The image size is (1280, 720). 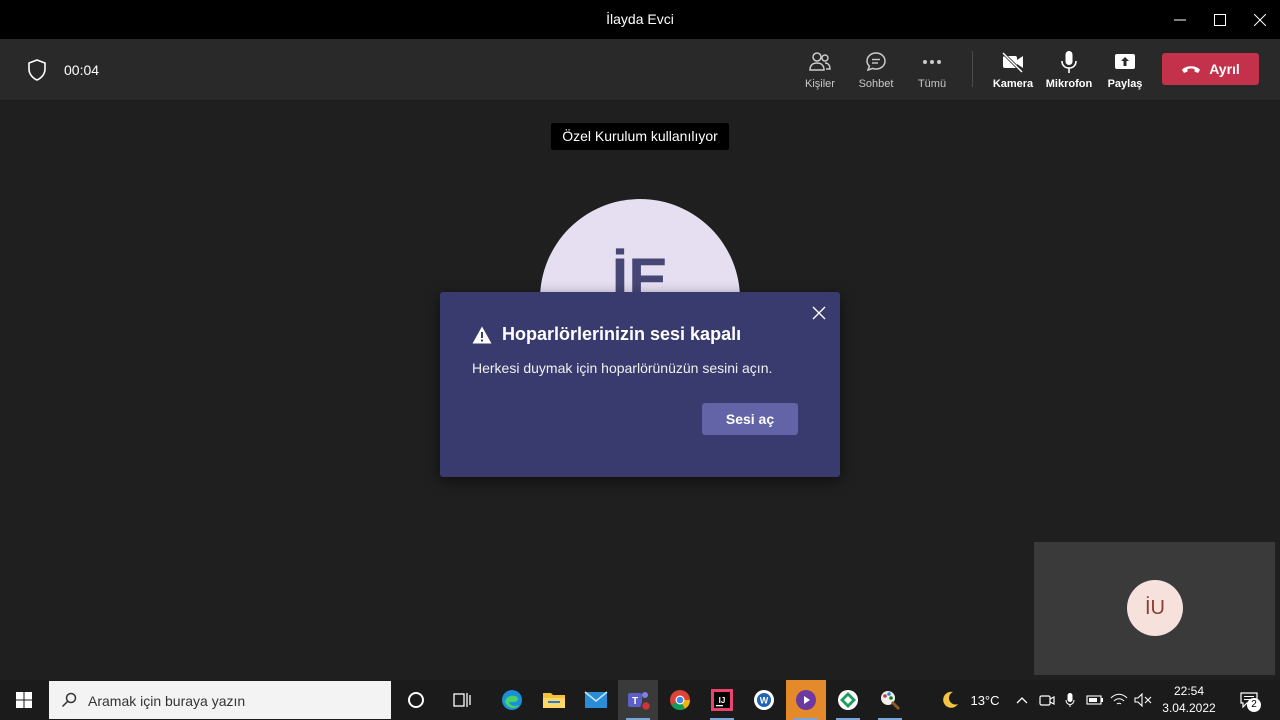 I want to click on taskbar-edge, so click(x=512, y=700).